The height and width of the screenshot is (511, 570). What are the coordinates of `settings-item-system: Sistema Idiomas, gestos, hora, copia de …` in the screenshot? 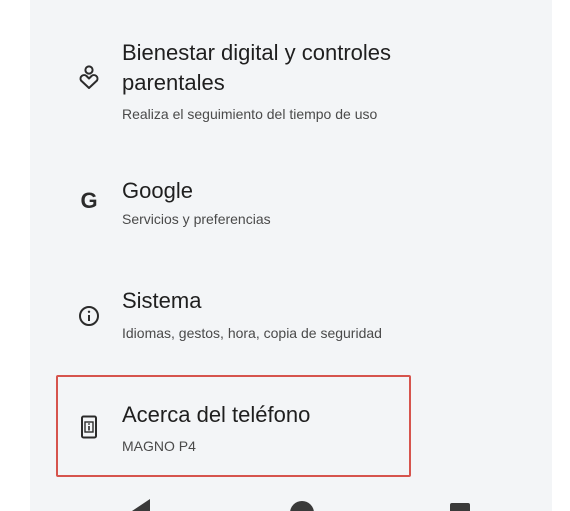 It's located at (291, 320).